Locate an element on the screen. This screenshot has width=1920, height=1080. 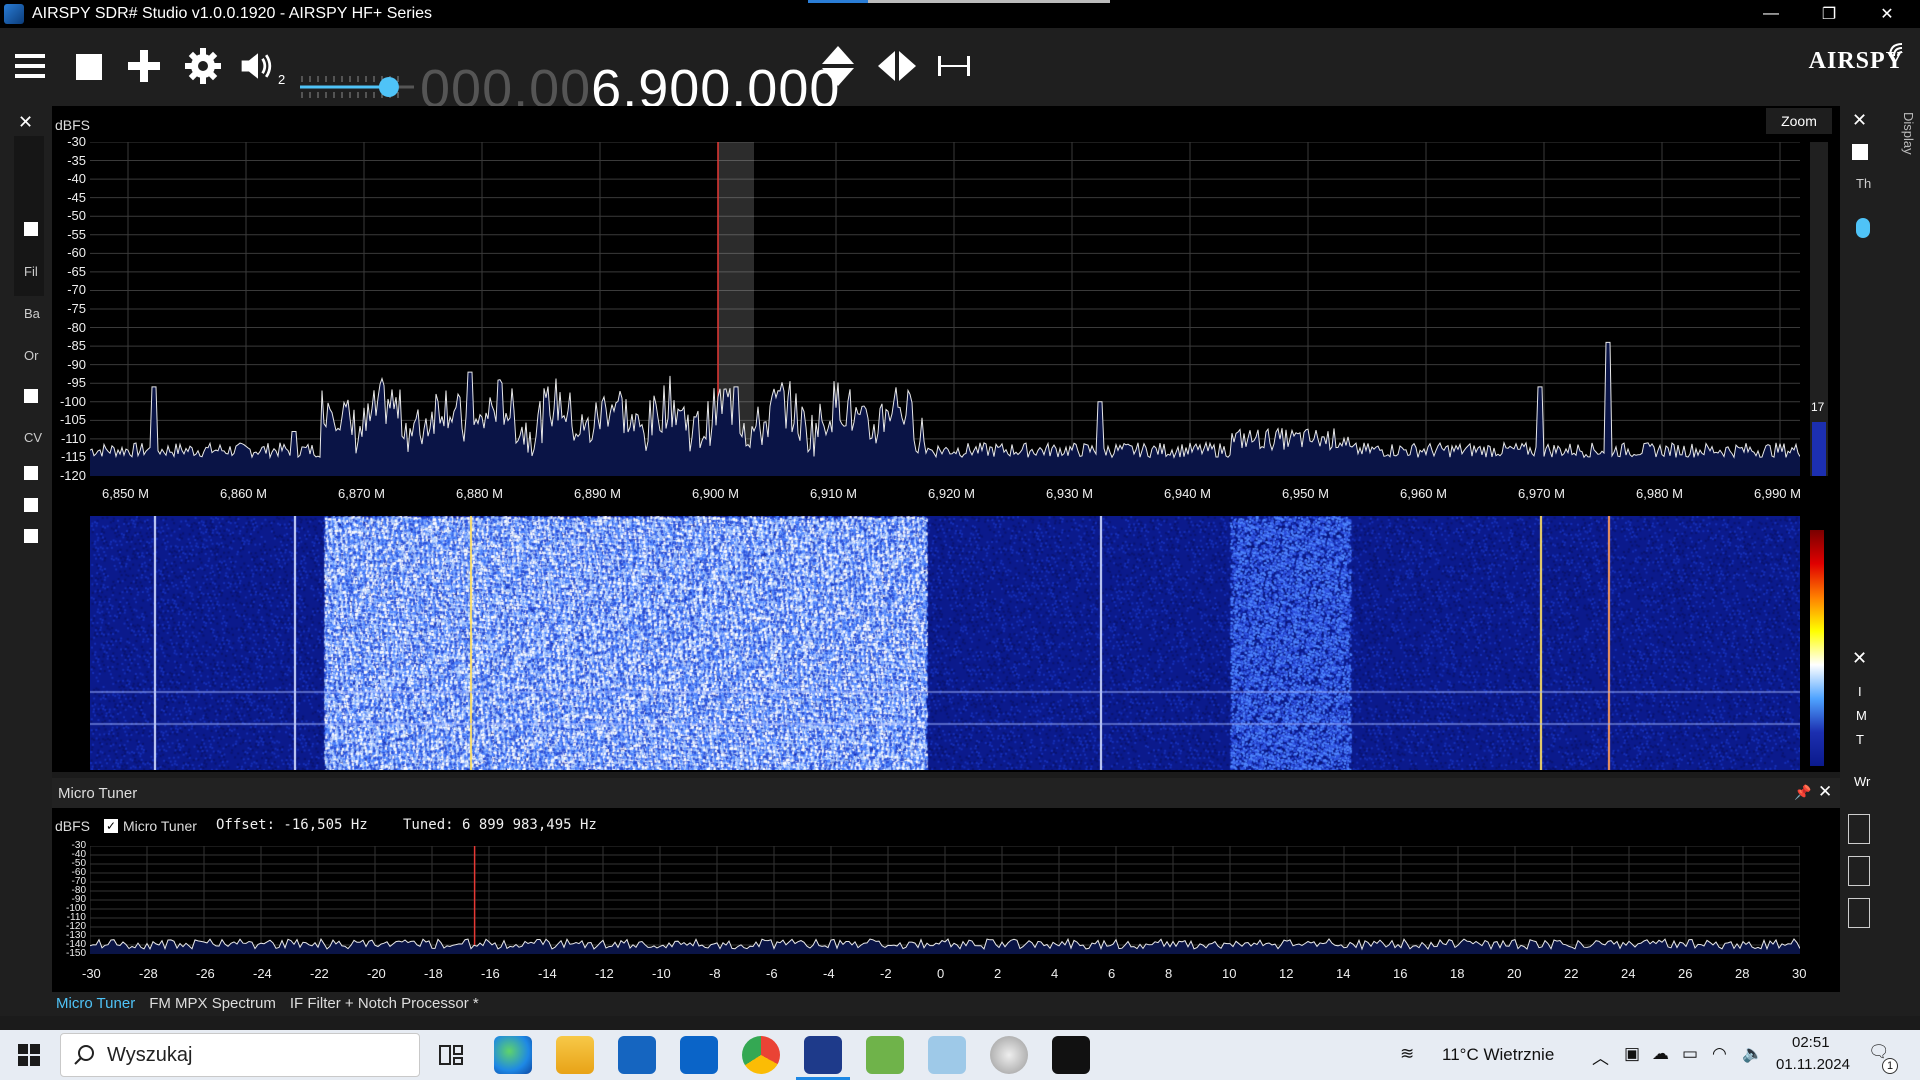
app-icon-notes is located at coordinates (947, 1055).